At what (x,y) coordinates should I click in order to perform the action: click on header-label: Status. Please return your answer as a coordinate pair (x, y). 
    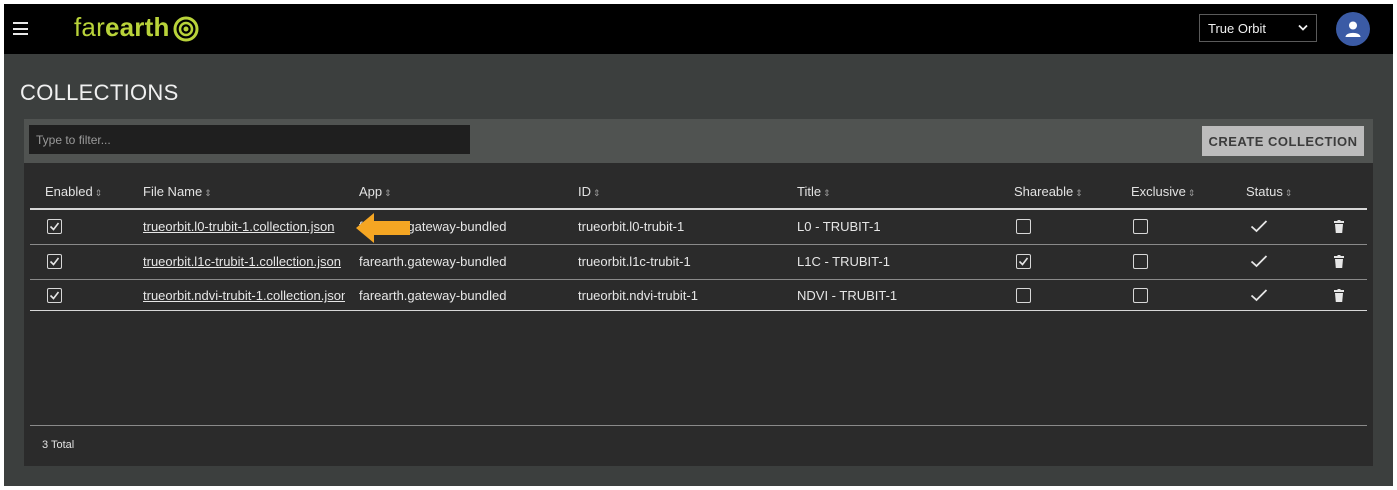
    Looking at the image, I should click on (1264, 191).